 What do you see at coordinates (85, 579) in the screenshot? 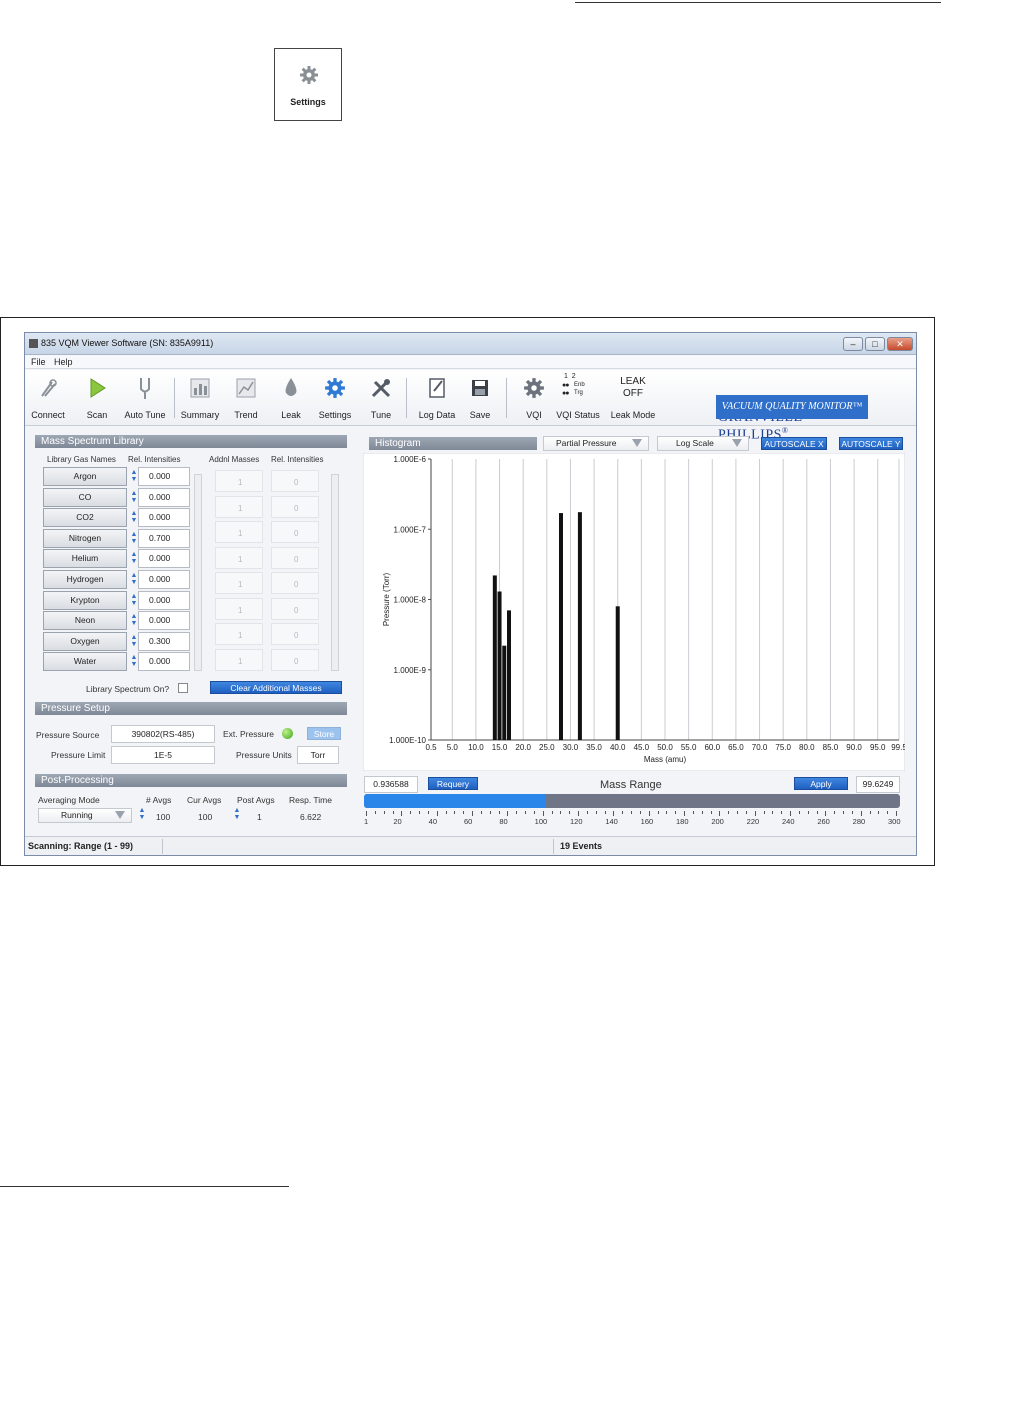
I see `gas-name-button: Hydrogen` at bounding box center [85, 579].